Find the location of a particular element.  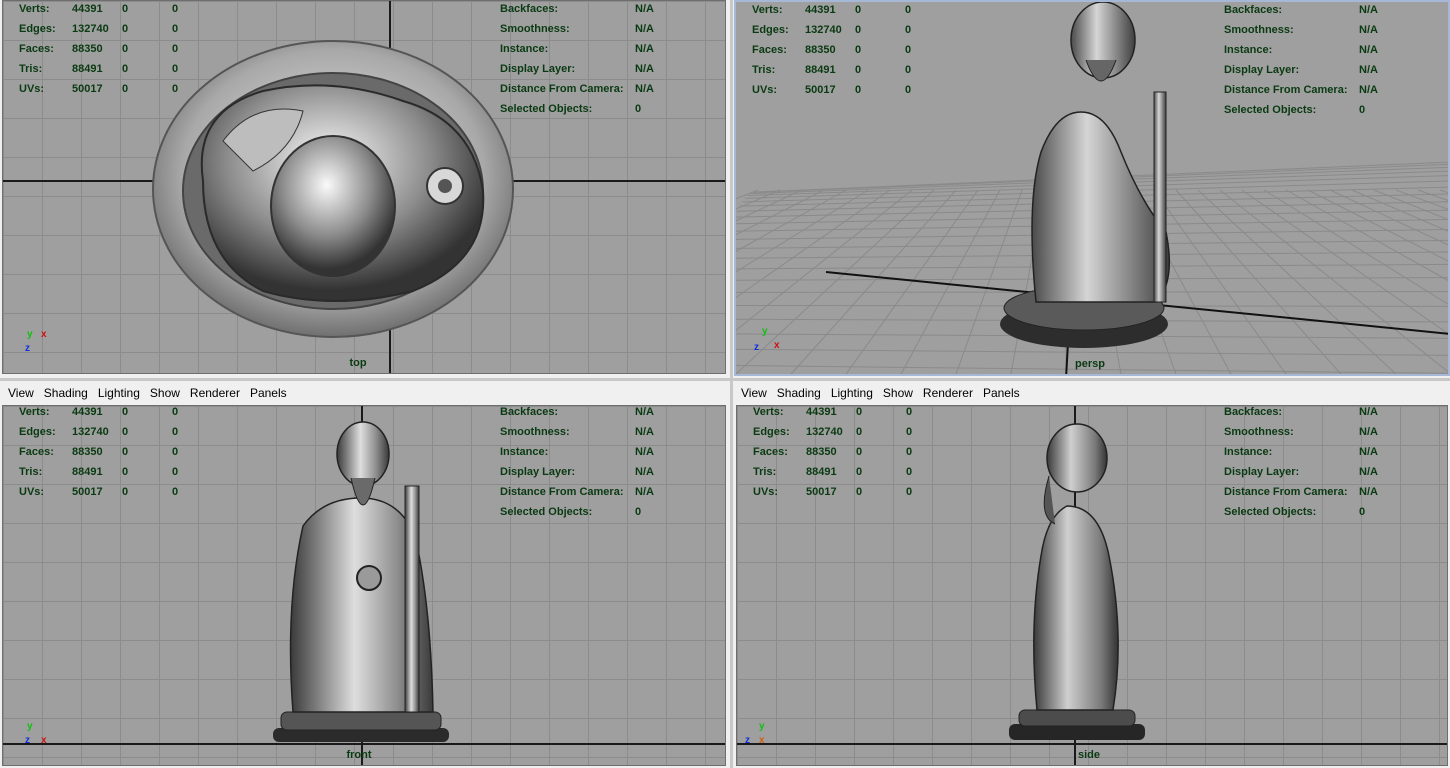

hud-stat-label: Faces: is located at coordinates (36, 452).